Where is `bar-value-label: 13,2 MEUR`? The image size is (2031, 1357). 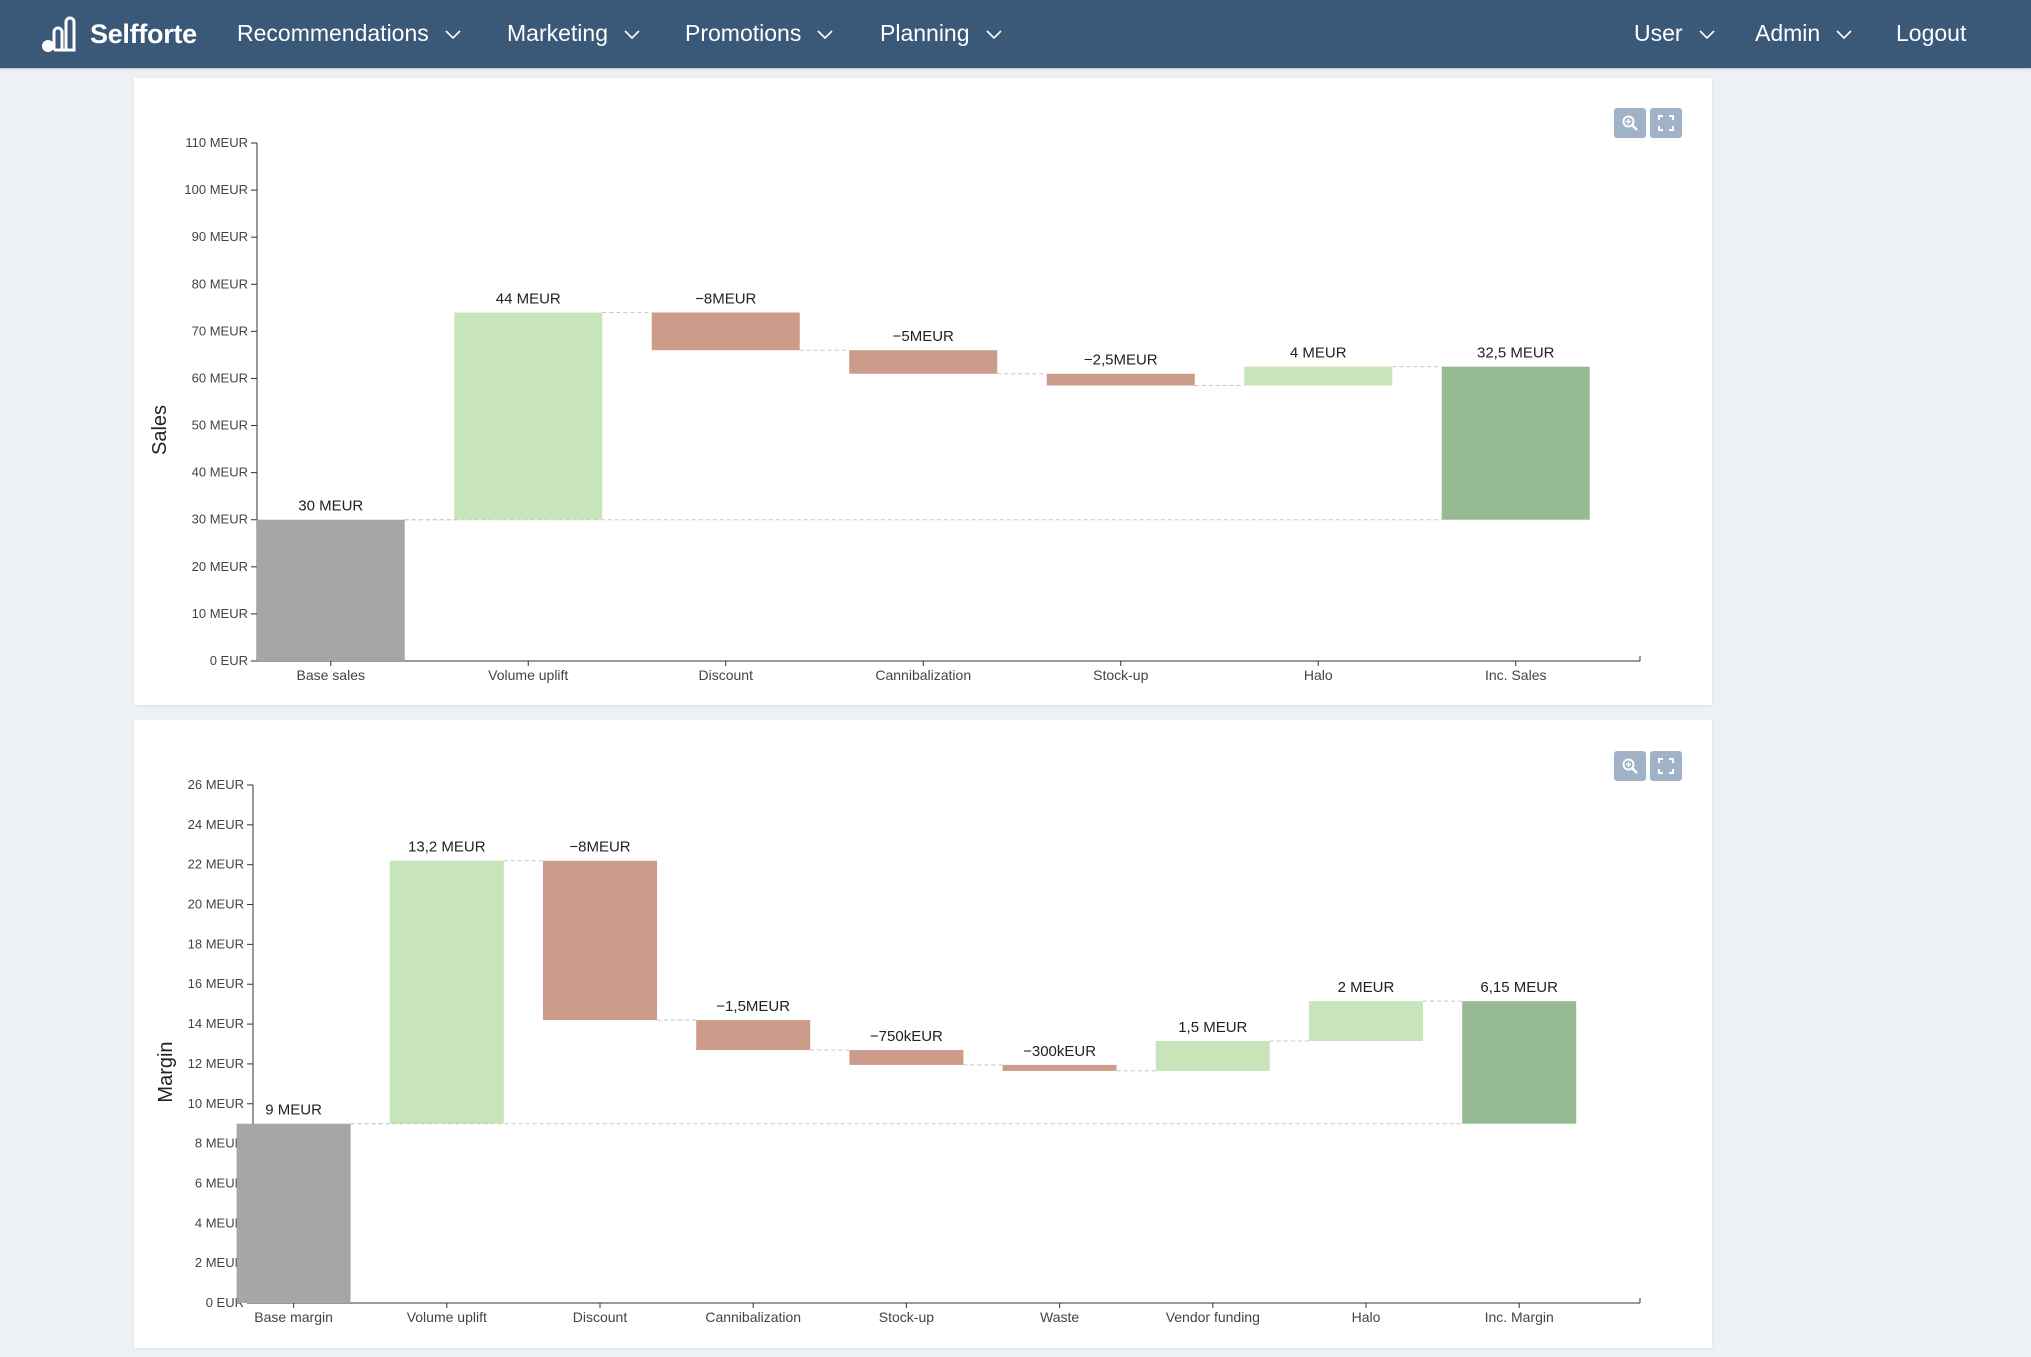 bar-value-label: 13,2 MEUR is located at coordinates (447, 847).